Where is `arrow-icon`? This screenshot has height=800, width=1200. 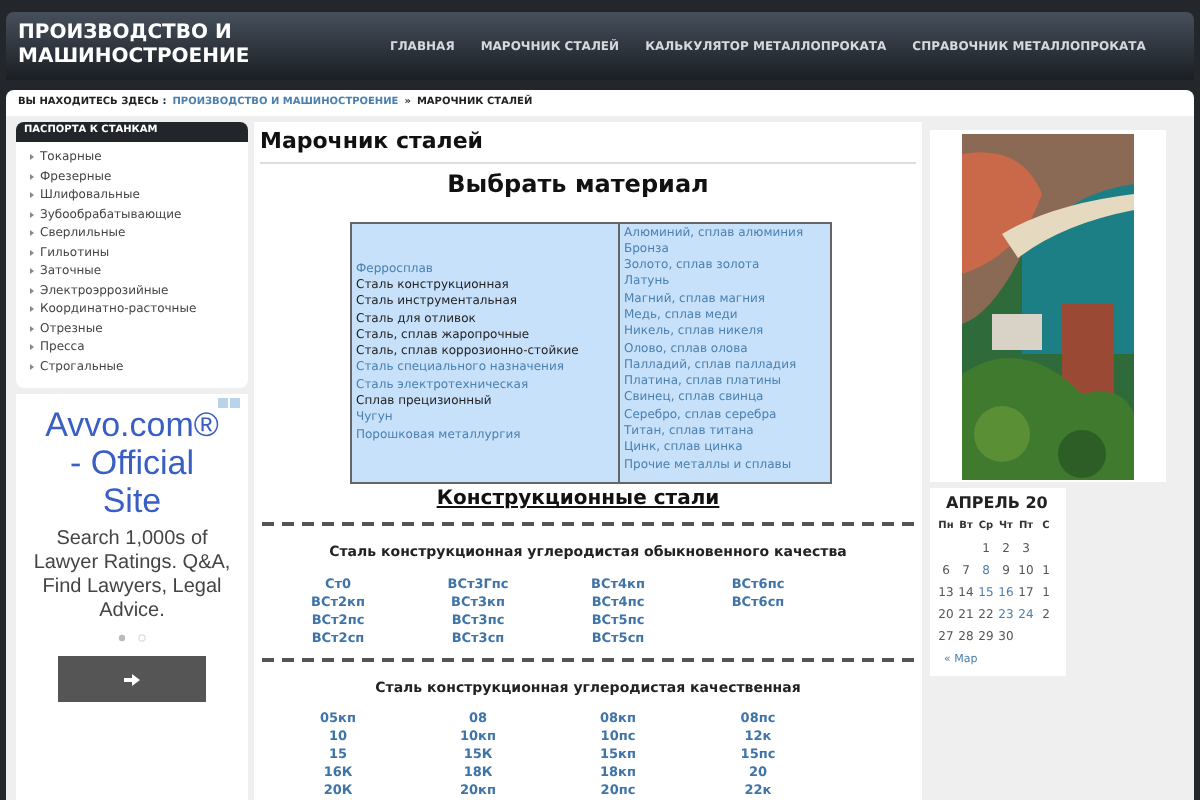 arrow-icon is located at coordinates (132, 679).